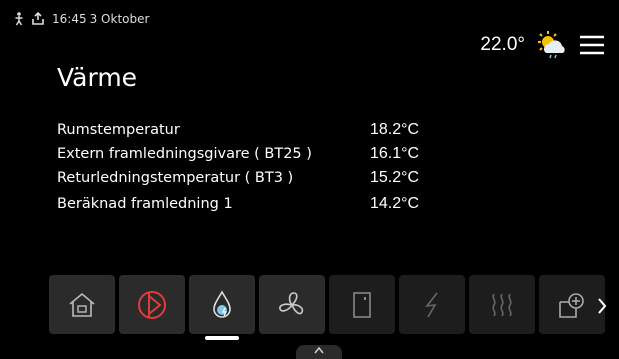 Image resolution: width=619 pixels, height=359 pixels. Describe the element at coordinates (395, 153) in the screenshot. I see `reading-value: 16.1°C` at that location.